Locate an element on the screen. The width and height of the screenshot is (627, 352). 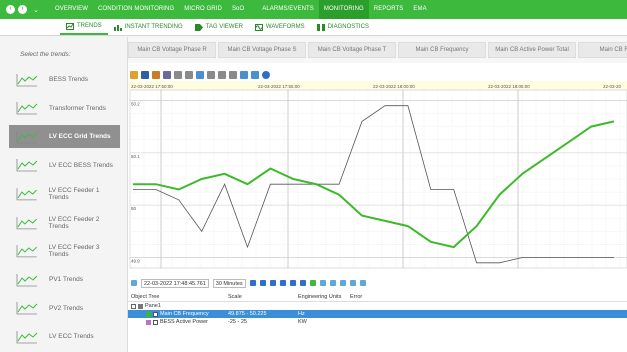
print-icon is located at coordinates (167, 75).